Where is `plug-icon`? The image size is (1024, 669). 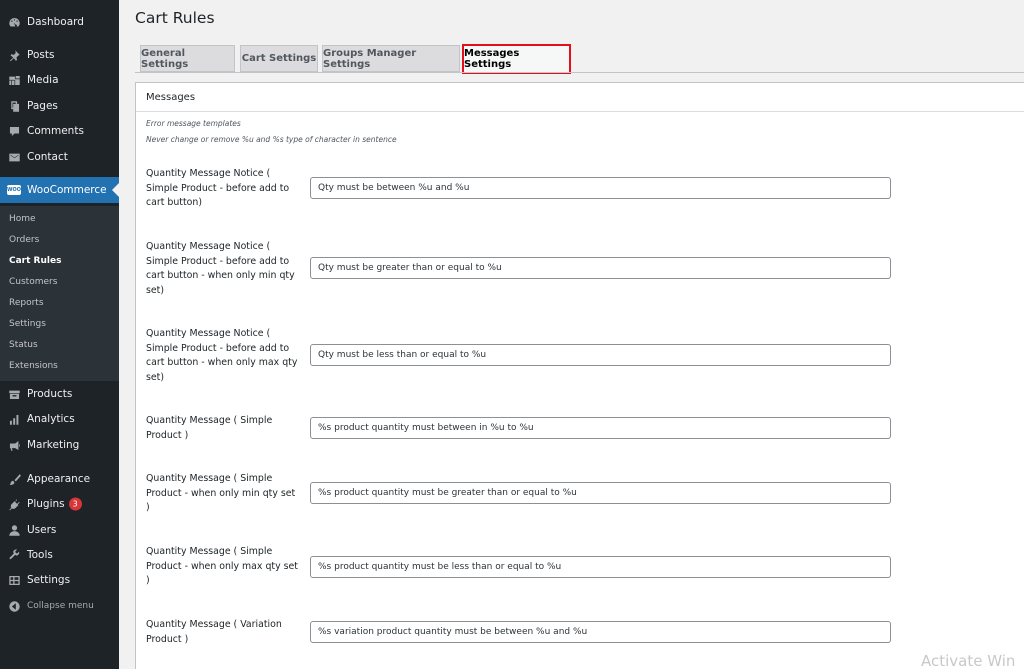
plug-icon is located at coordinates (14, 504).